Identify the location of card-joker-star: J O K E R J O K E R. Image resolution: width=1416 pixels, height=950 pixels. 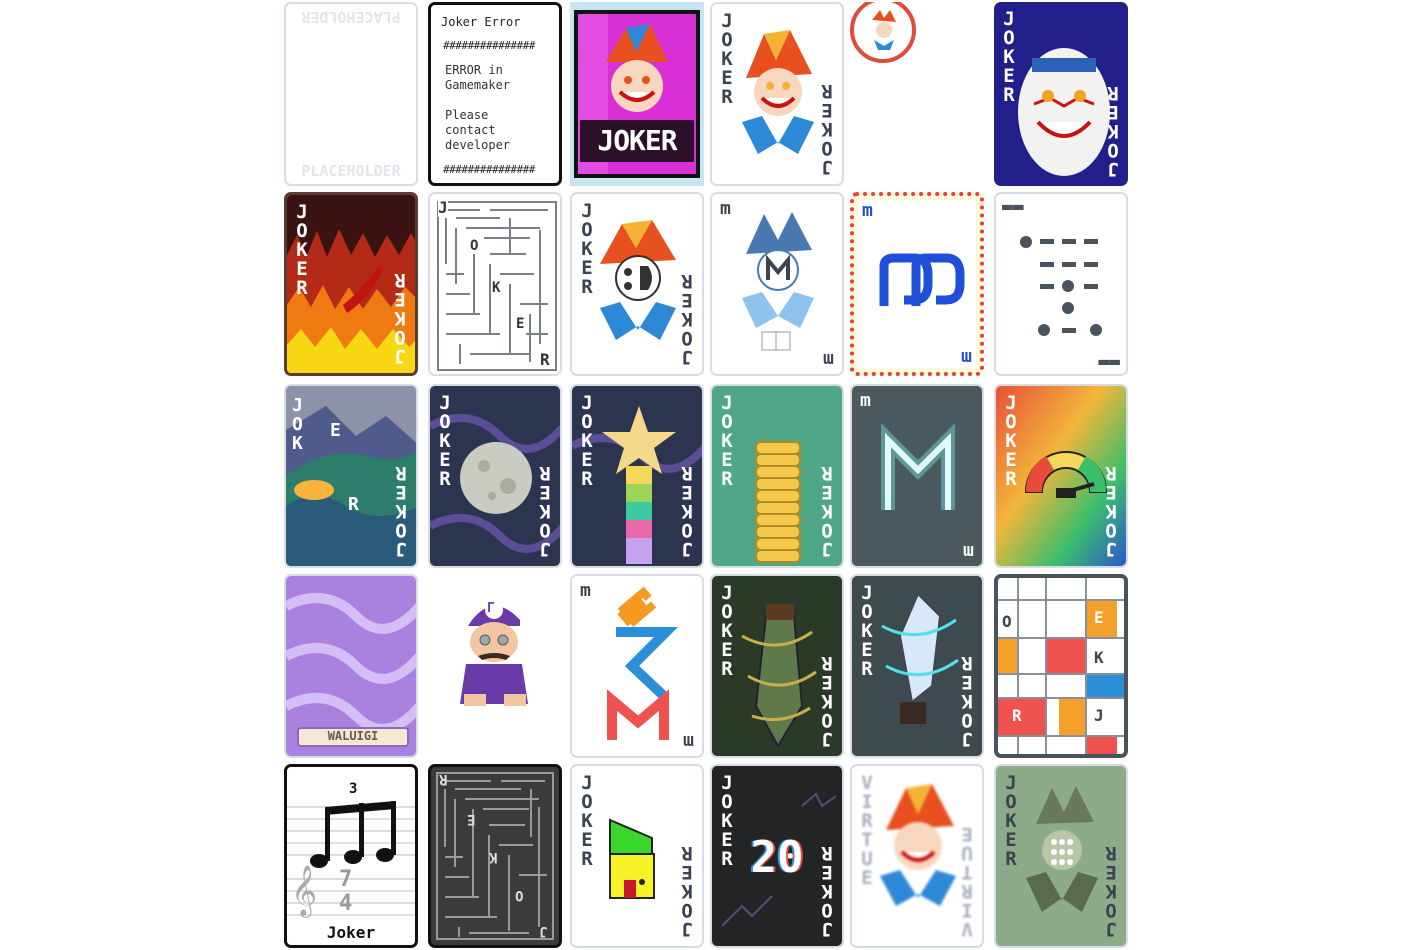
(637, 476).